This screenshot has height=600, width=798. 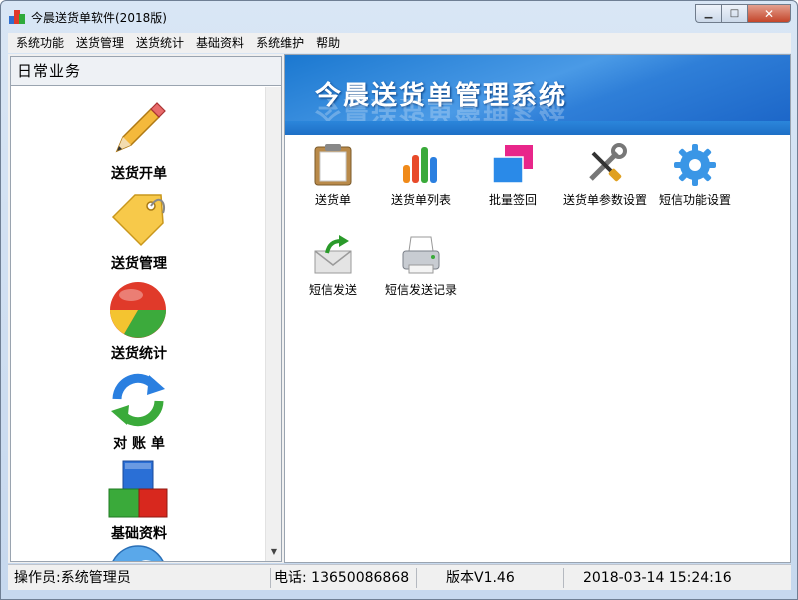 What do you see at coordinates (138, 220) in the screenshot?
I see `tag-icon` at bounding box center [138, 220].